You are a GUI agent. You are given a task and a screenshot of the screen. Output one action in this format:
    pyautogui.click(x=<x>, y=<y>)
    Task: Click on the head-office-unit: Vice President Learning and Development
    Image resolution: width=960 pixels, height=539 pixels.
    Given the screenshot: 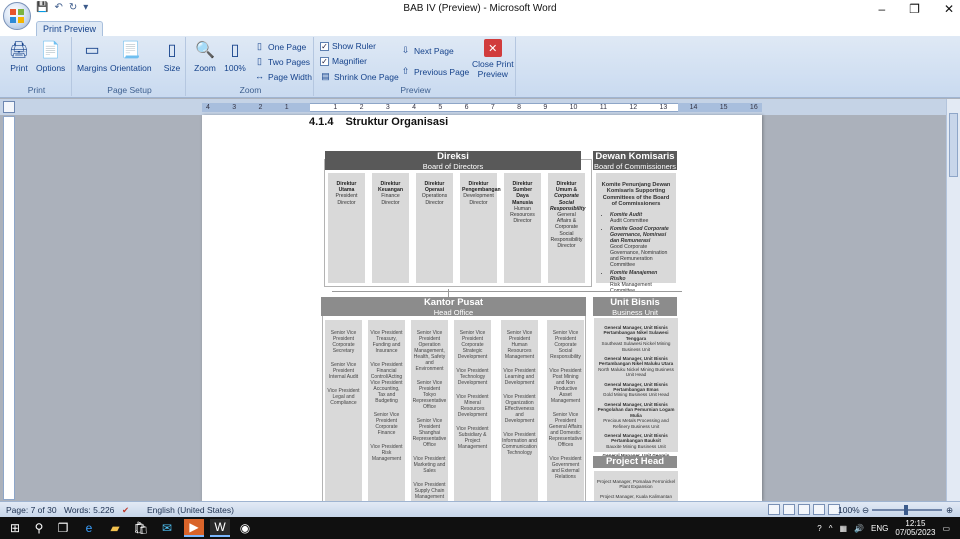 What is the action you would take?
    pyautogui.click(x=519, y=377)
    